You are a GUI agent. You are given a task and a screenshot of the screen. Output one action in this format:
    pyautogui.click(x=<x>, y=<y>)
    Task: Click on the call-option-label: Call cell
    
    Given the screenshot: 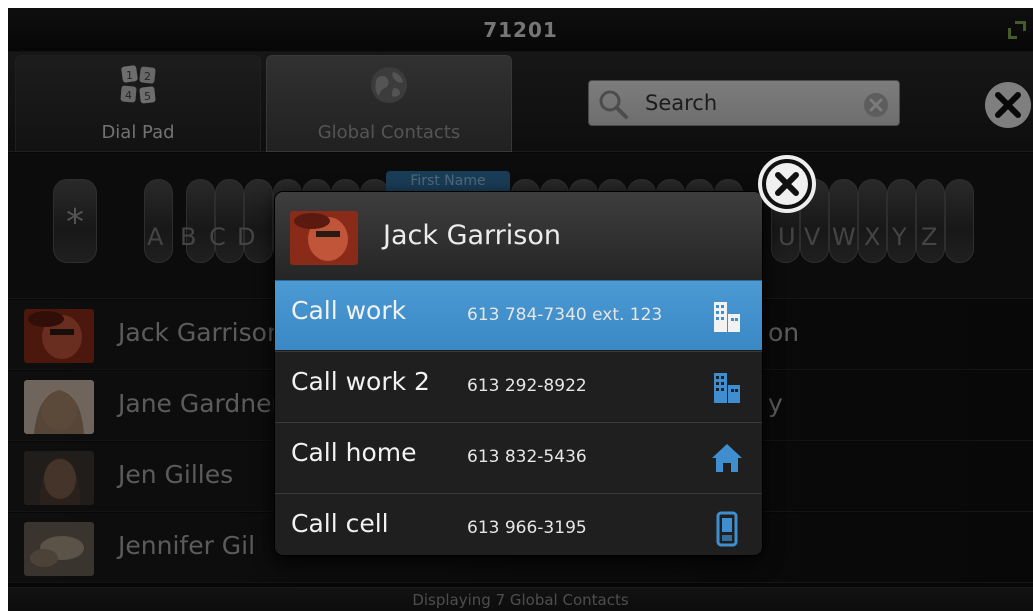 What is the action you would take?
    pyautogui.click(x=340, y=523)
    